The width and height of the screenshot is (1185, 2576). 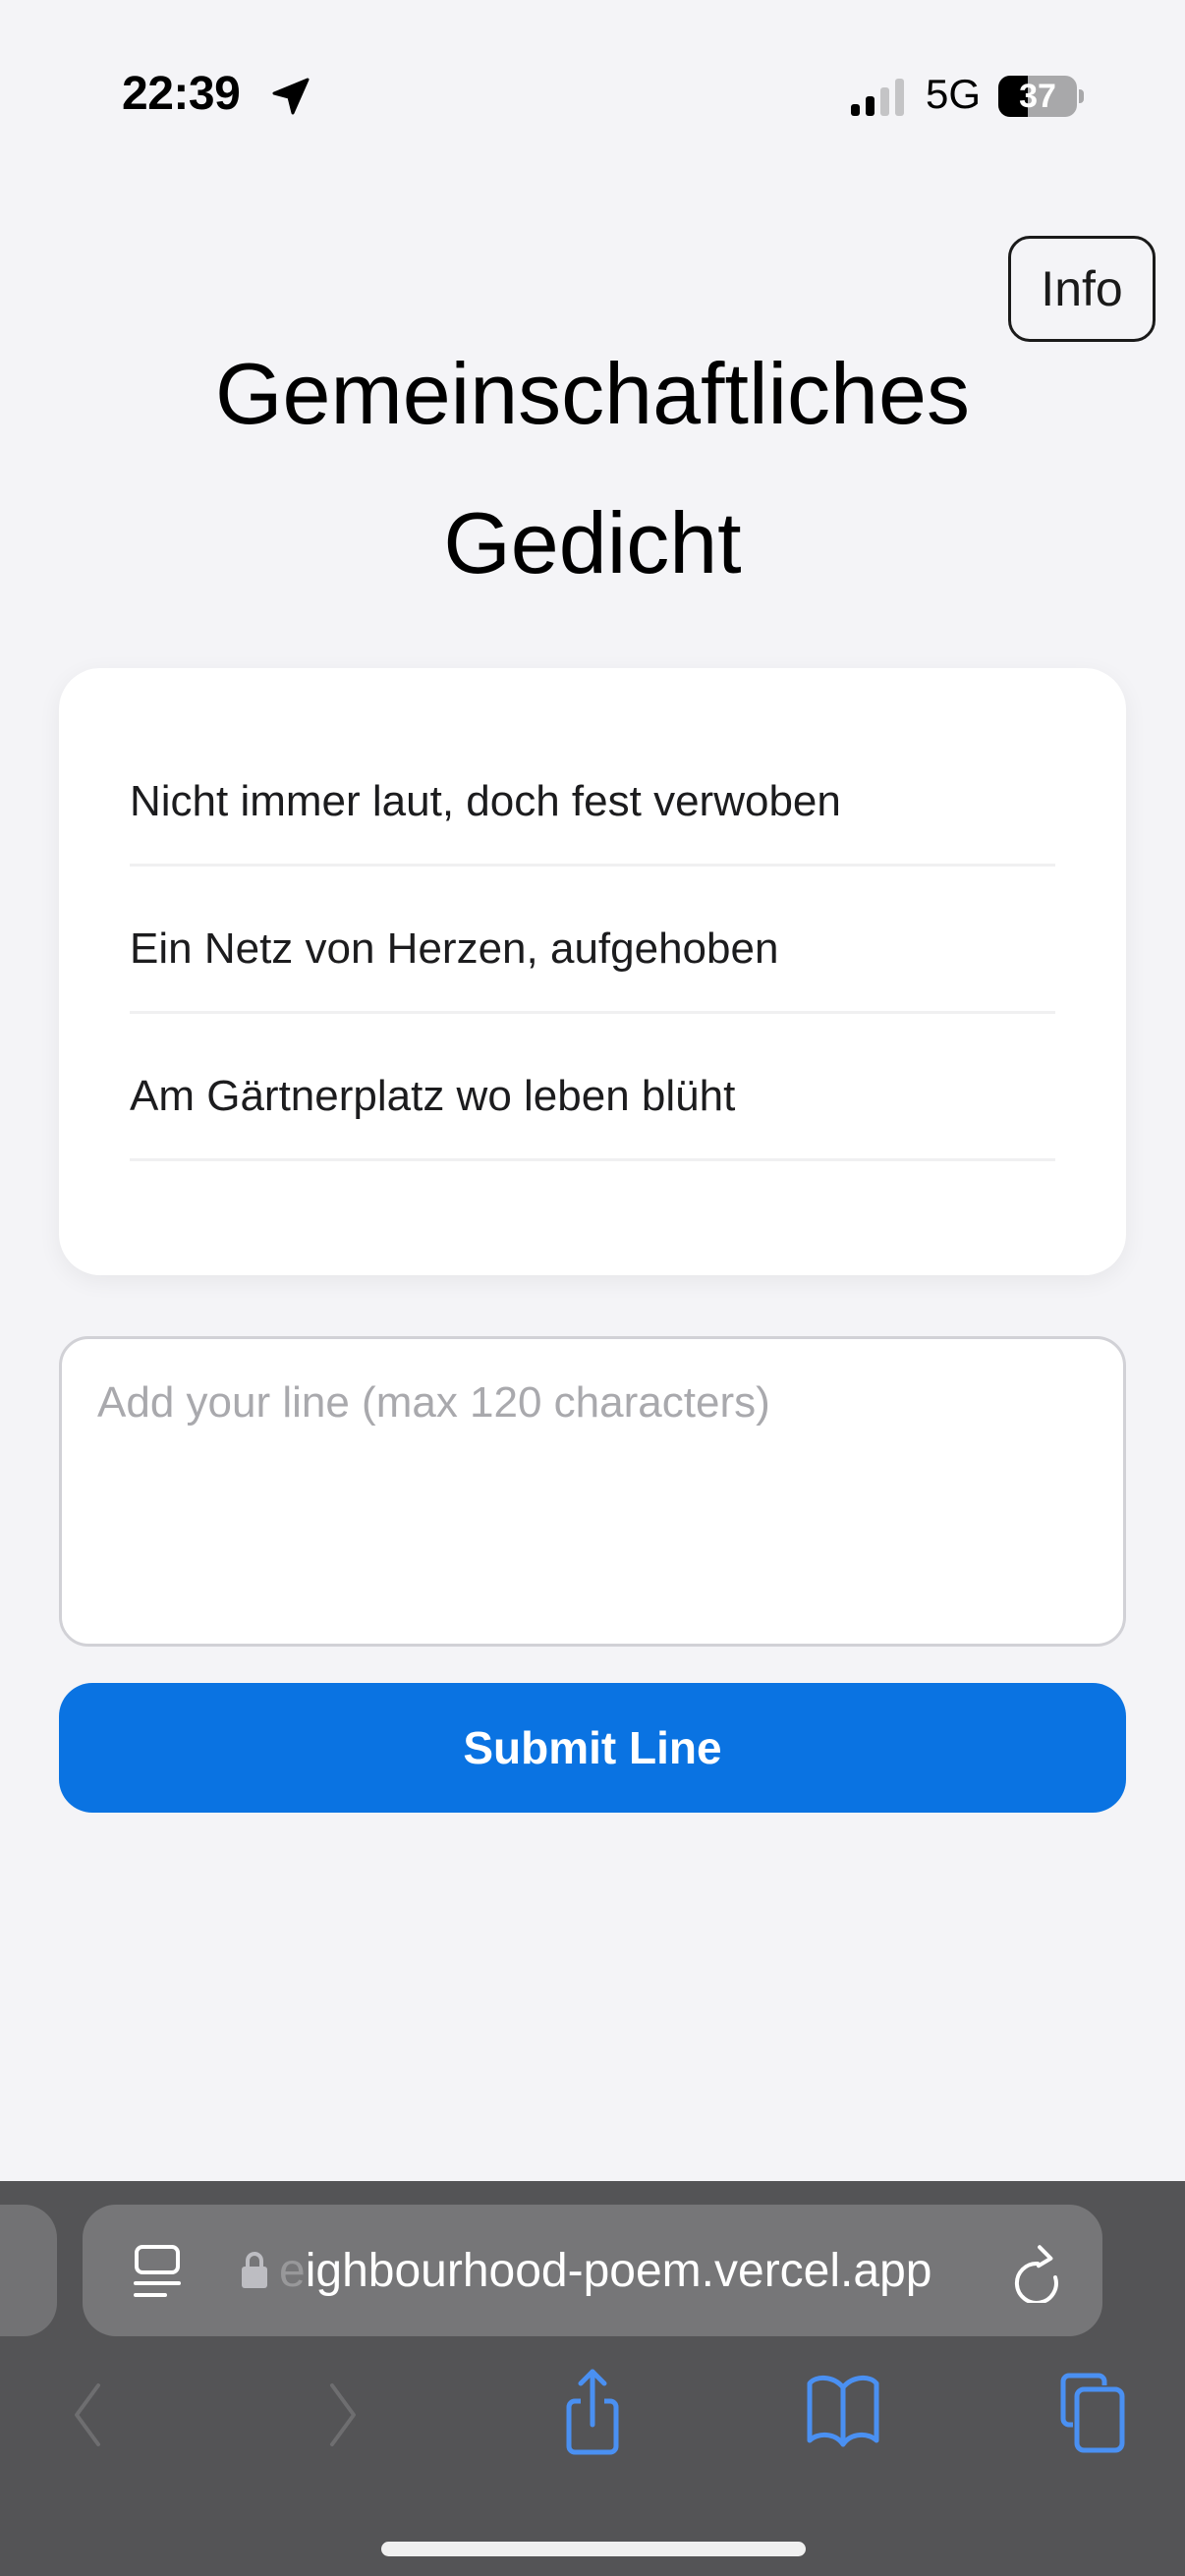 What do you see at coordinates (619, 2271) in the screenshot?
I see `url-visible: ighbourhood-poem.vercel.app` at bounding box center [619, 2271].